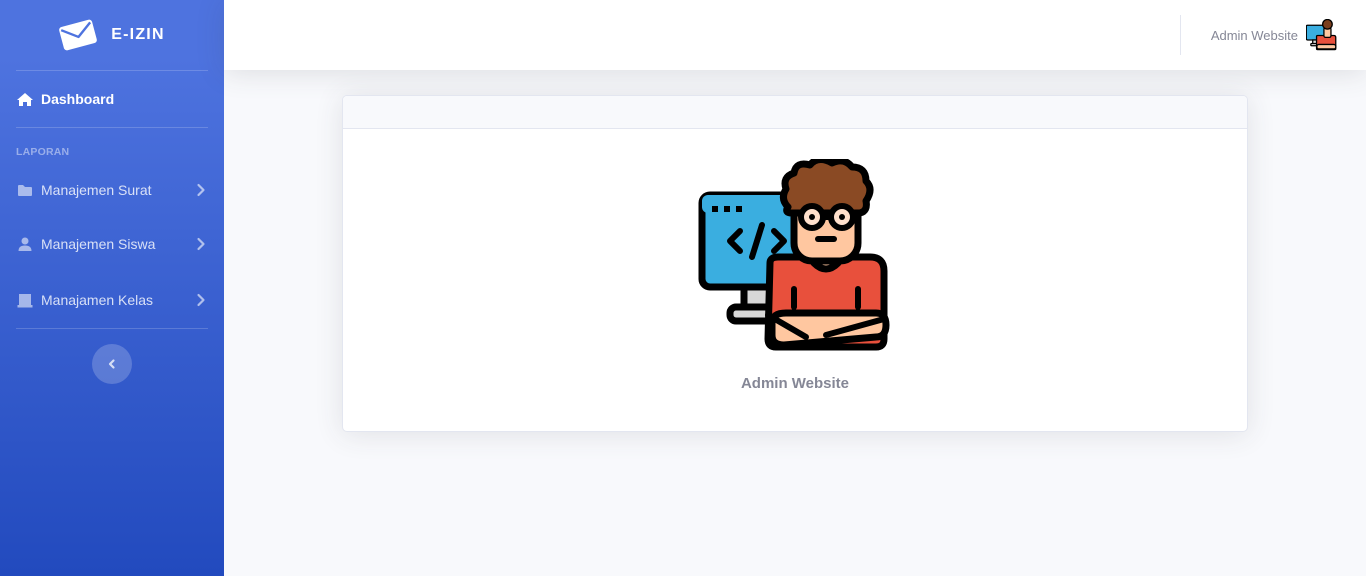  Describe the element at coordinates (96, 190) in the screenshot. I see `sidebar-item-label: Manajemen Surat` at that location.